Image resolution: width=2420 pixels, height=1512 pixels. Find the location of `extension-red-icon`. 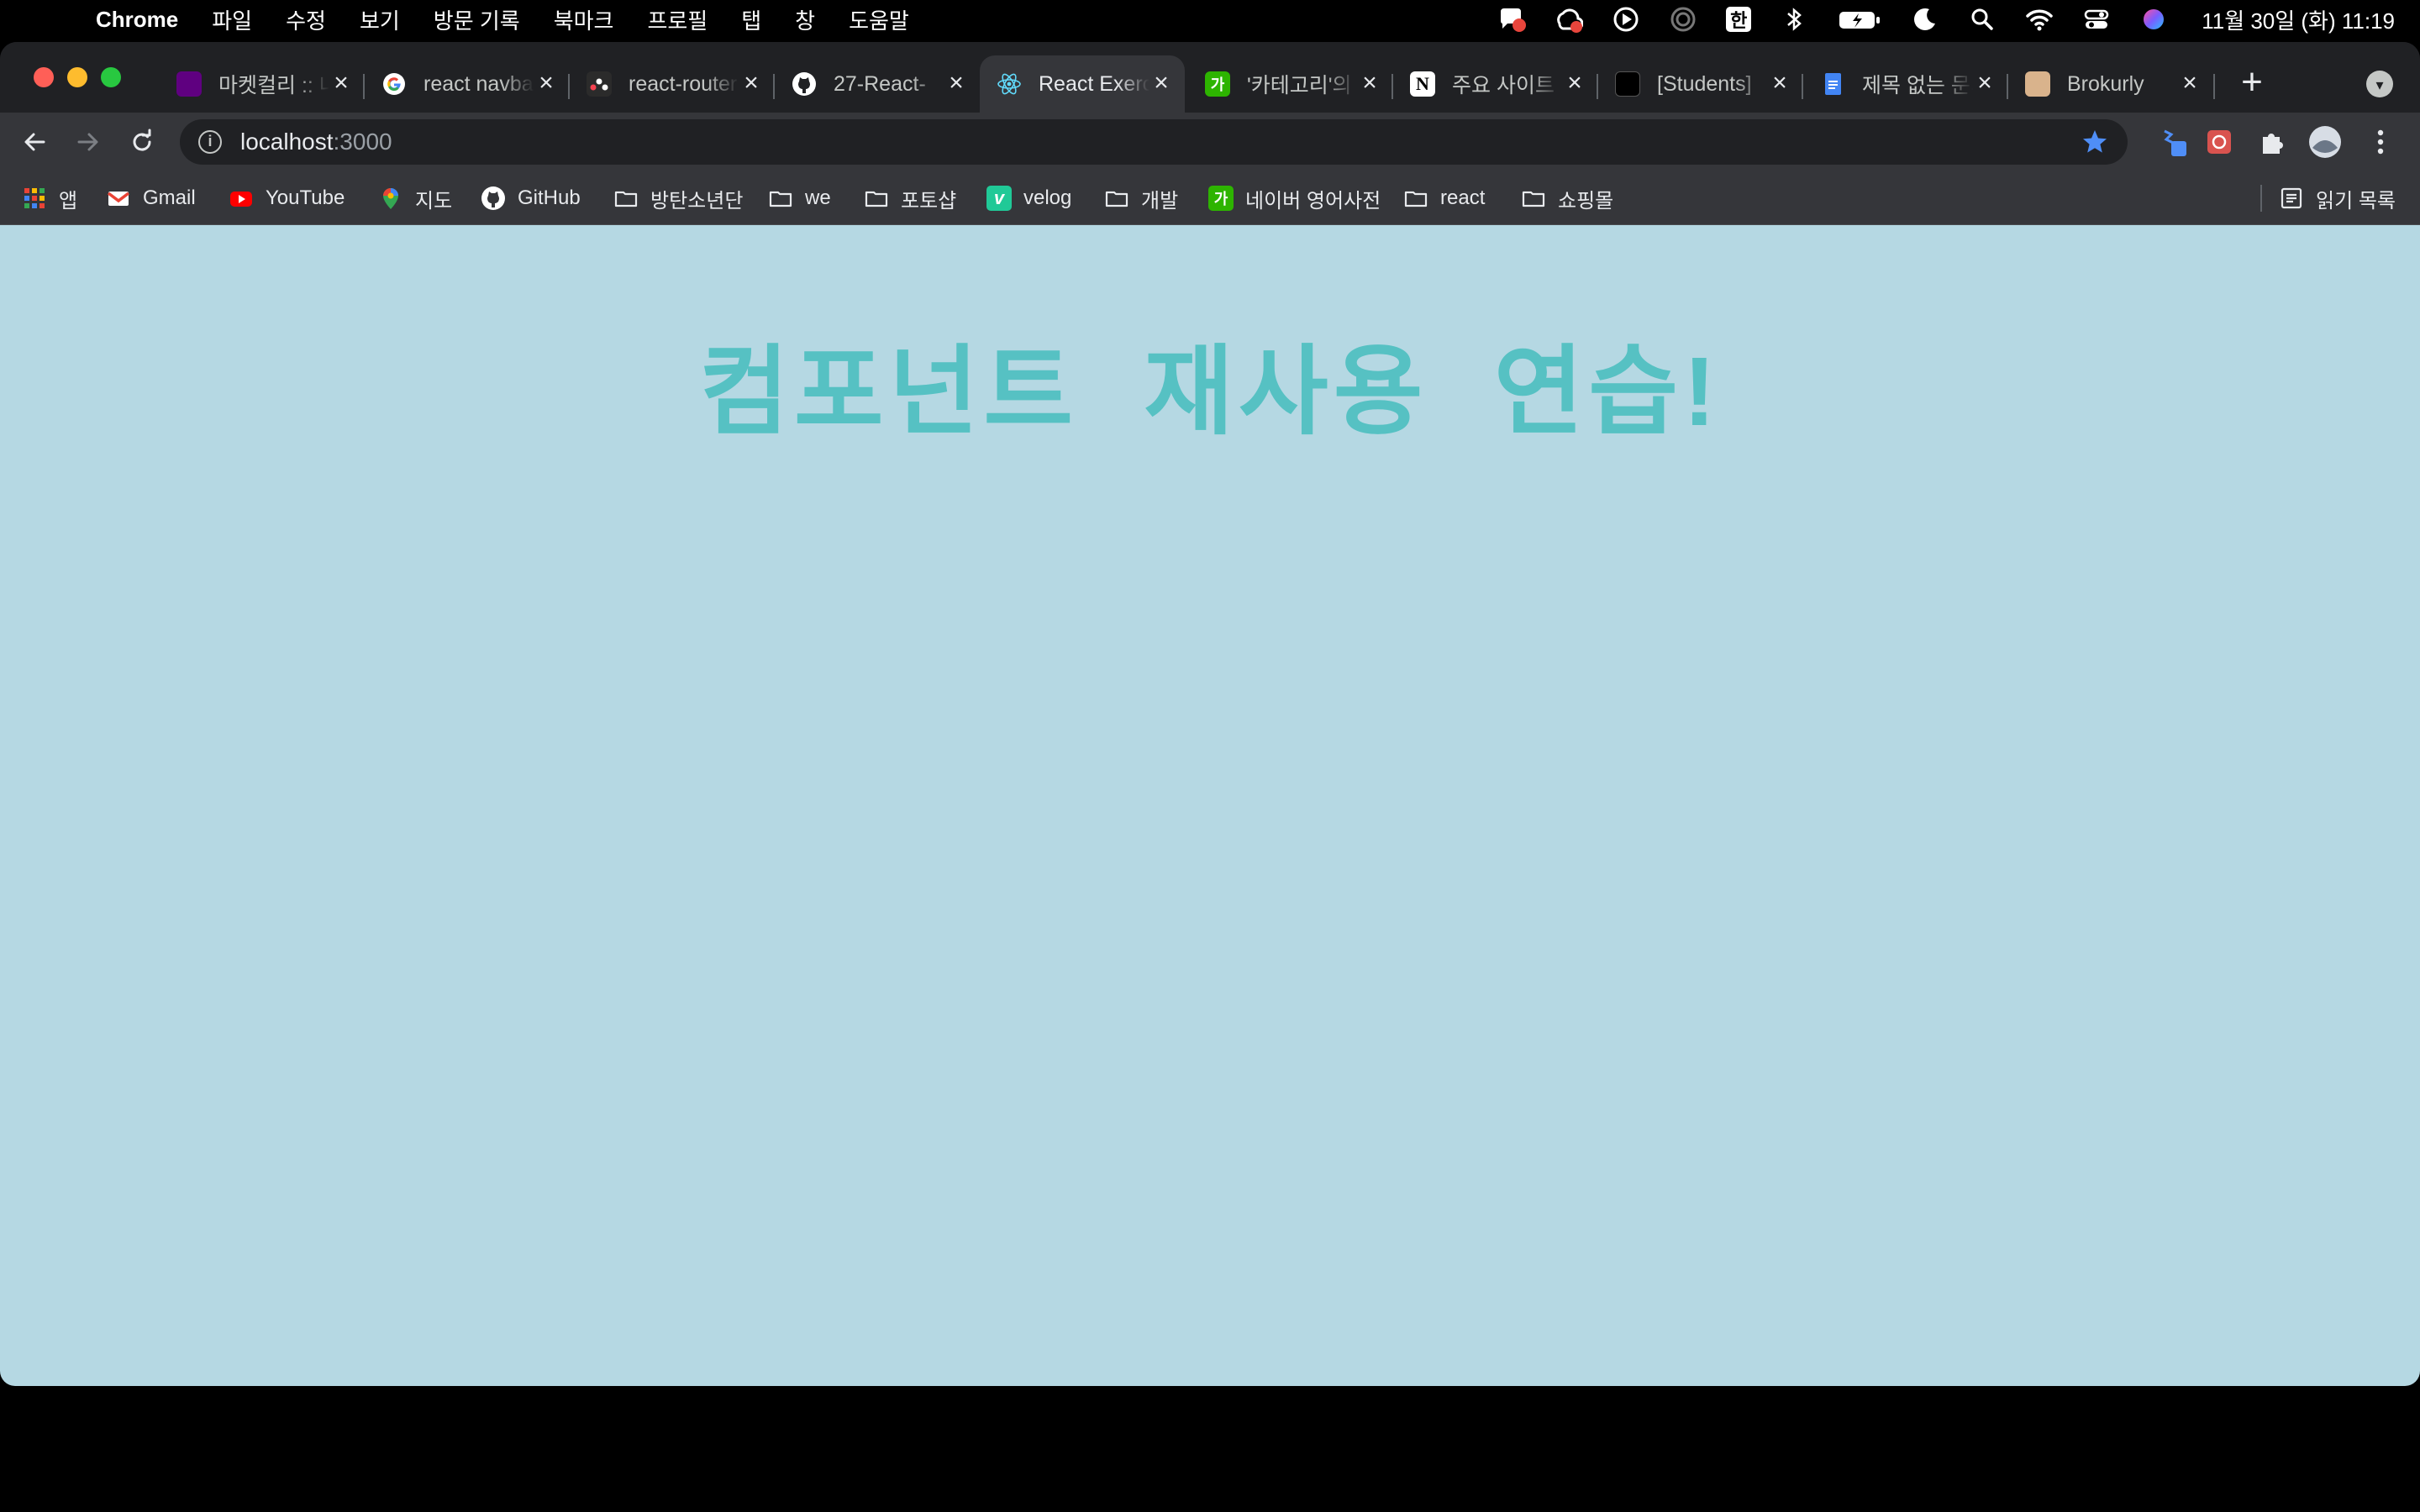

extension-red-icon is located at coordinates (2219, 142).